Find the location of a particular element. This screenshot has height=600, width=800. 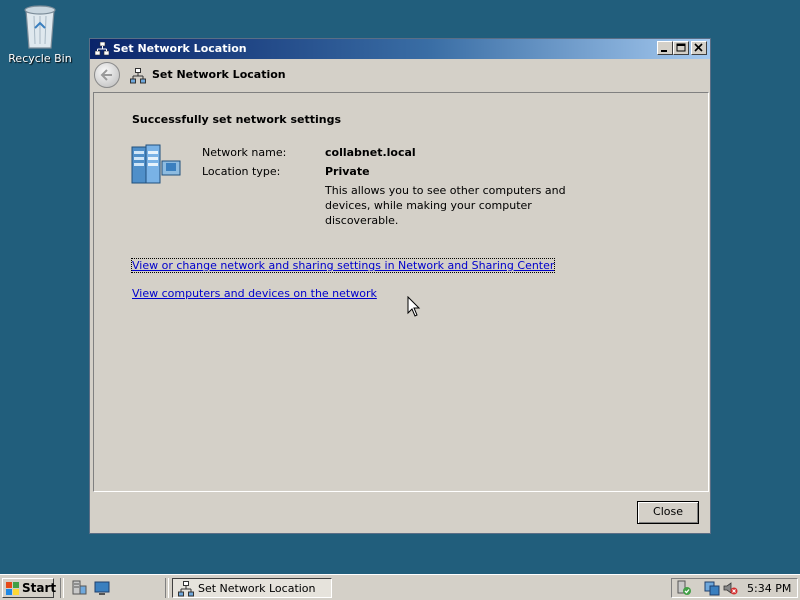

clock: 5:34 PM is located at coordinates (769, 588).